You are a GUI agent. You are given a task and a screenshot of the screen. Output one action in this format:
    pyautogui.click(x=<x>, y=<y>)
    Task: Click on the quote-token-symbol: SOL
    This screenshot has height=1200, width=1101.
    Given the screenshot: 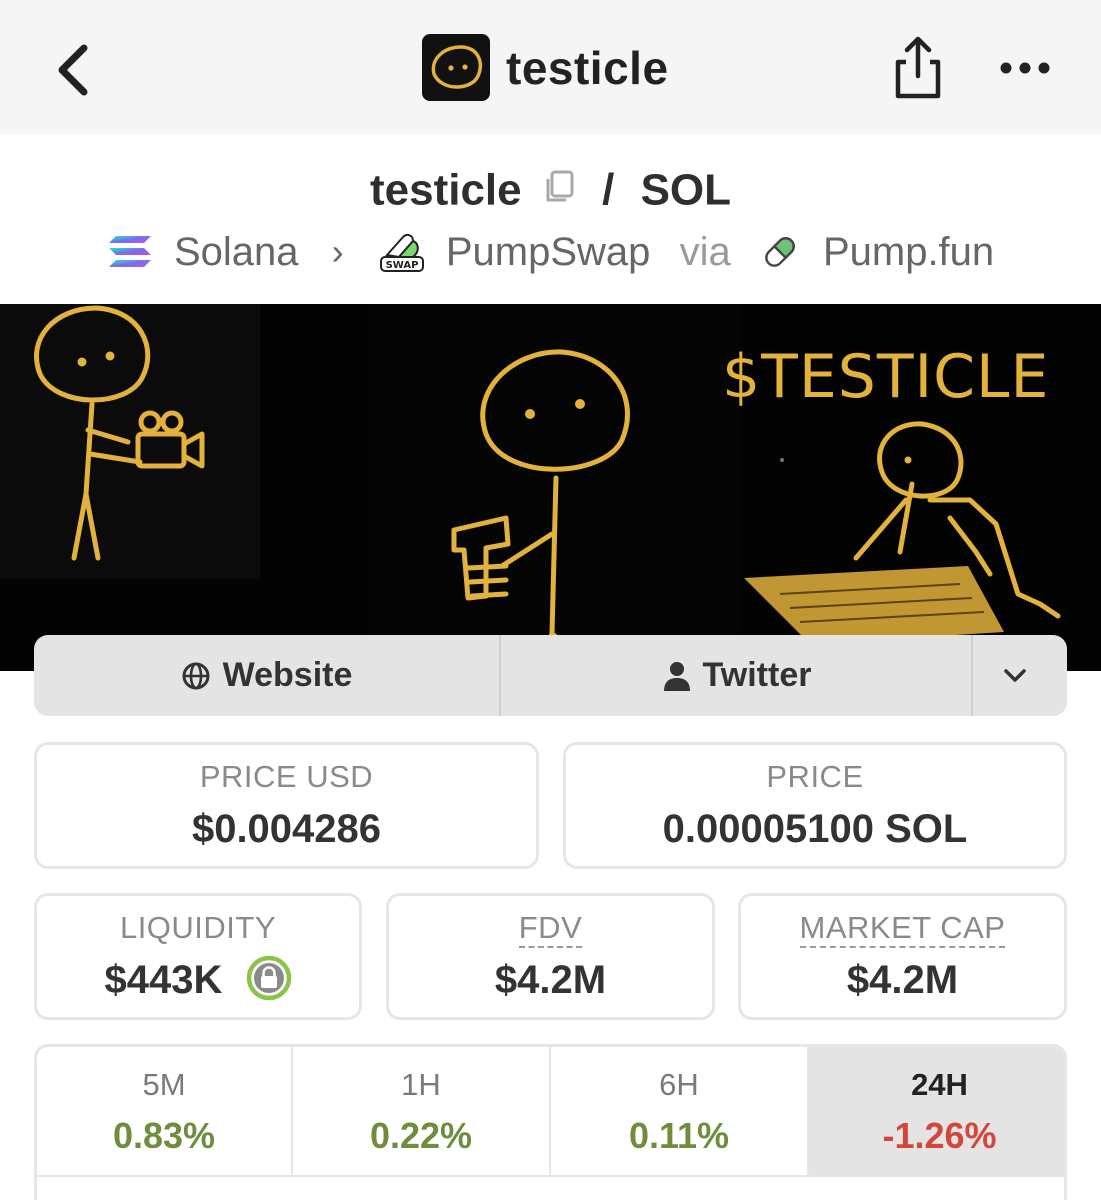 What is the action you would take?
    pyautogui.click(x=686, y=190)
    